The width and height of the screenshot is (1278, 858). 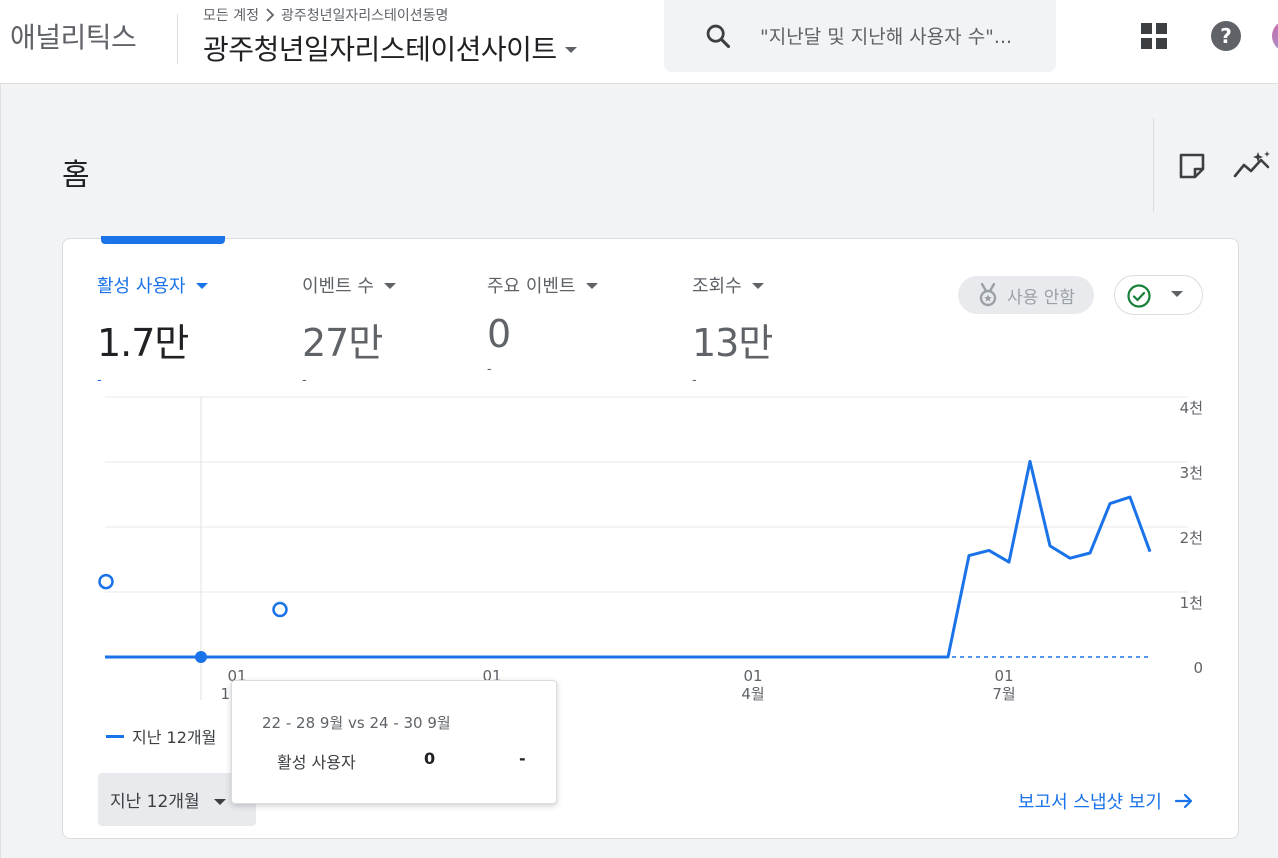 What do you see at coordinates (732, 343) in the screenshot?
I see `metric-value: 13만` at bounding box center [732, 343].